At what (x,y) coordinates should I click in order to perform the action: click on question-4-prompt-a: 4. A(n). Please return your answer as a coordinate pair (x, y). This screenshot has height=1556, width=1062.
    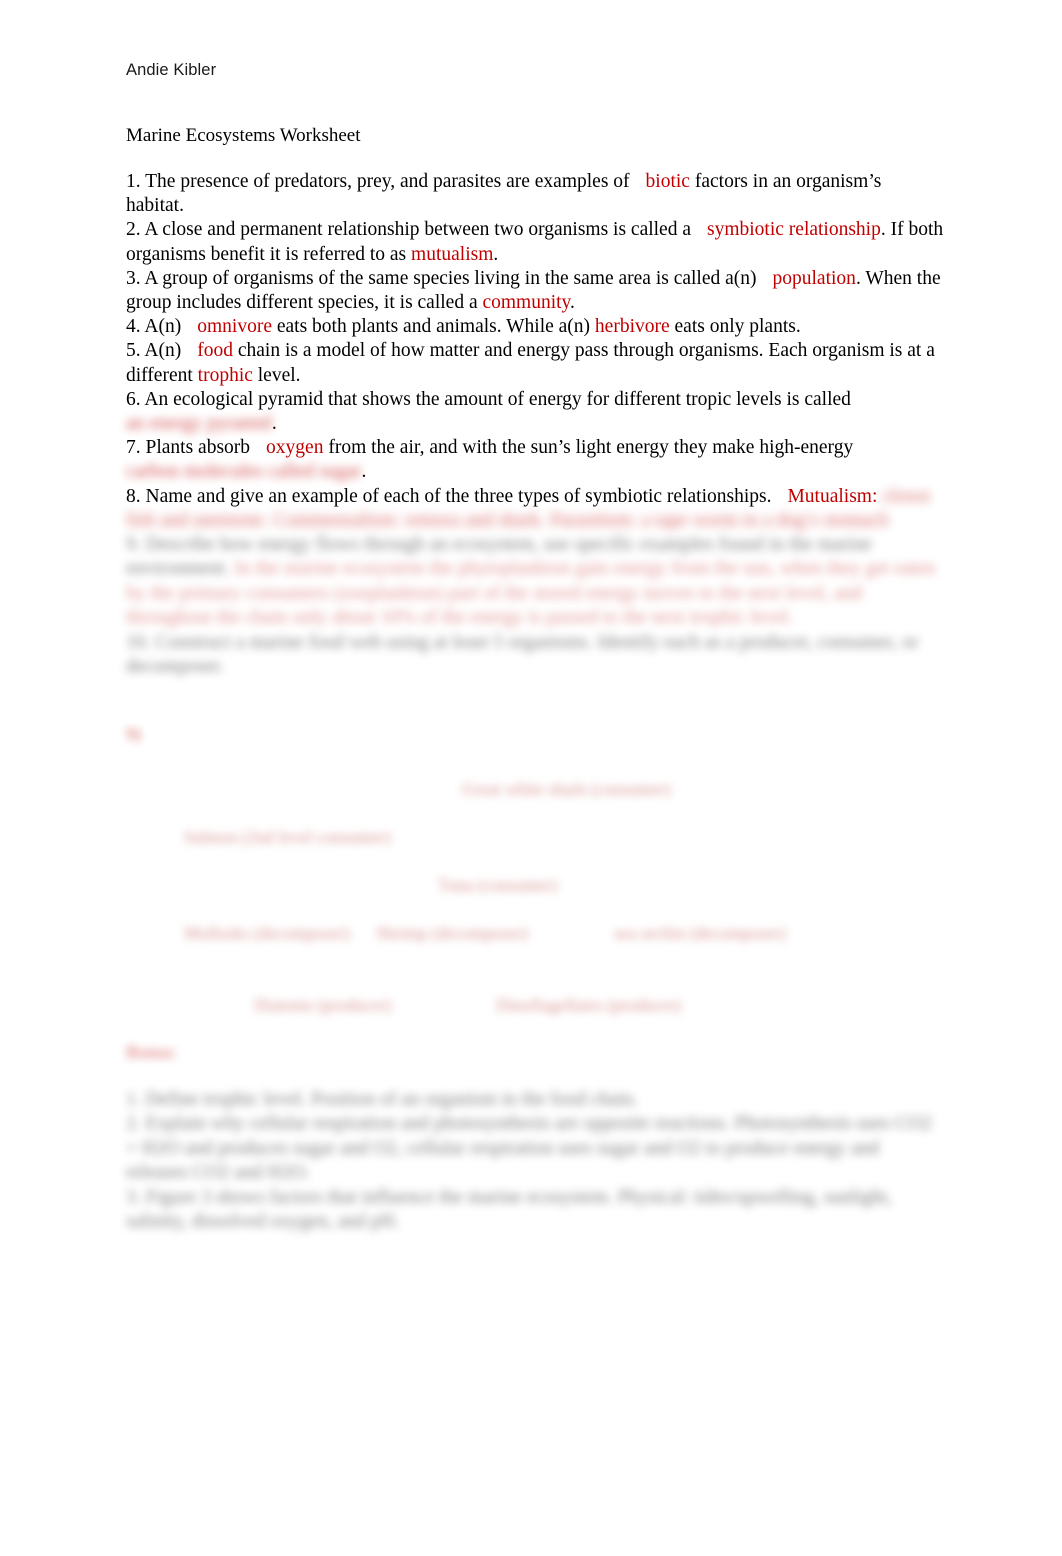
    Looking at the image, I should click on (154, 327).